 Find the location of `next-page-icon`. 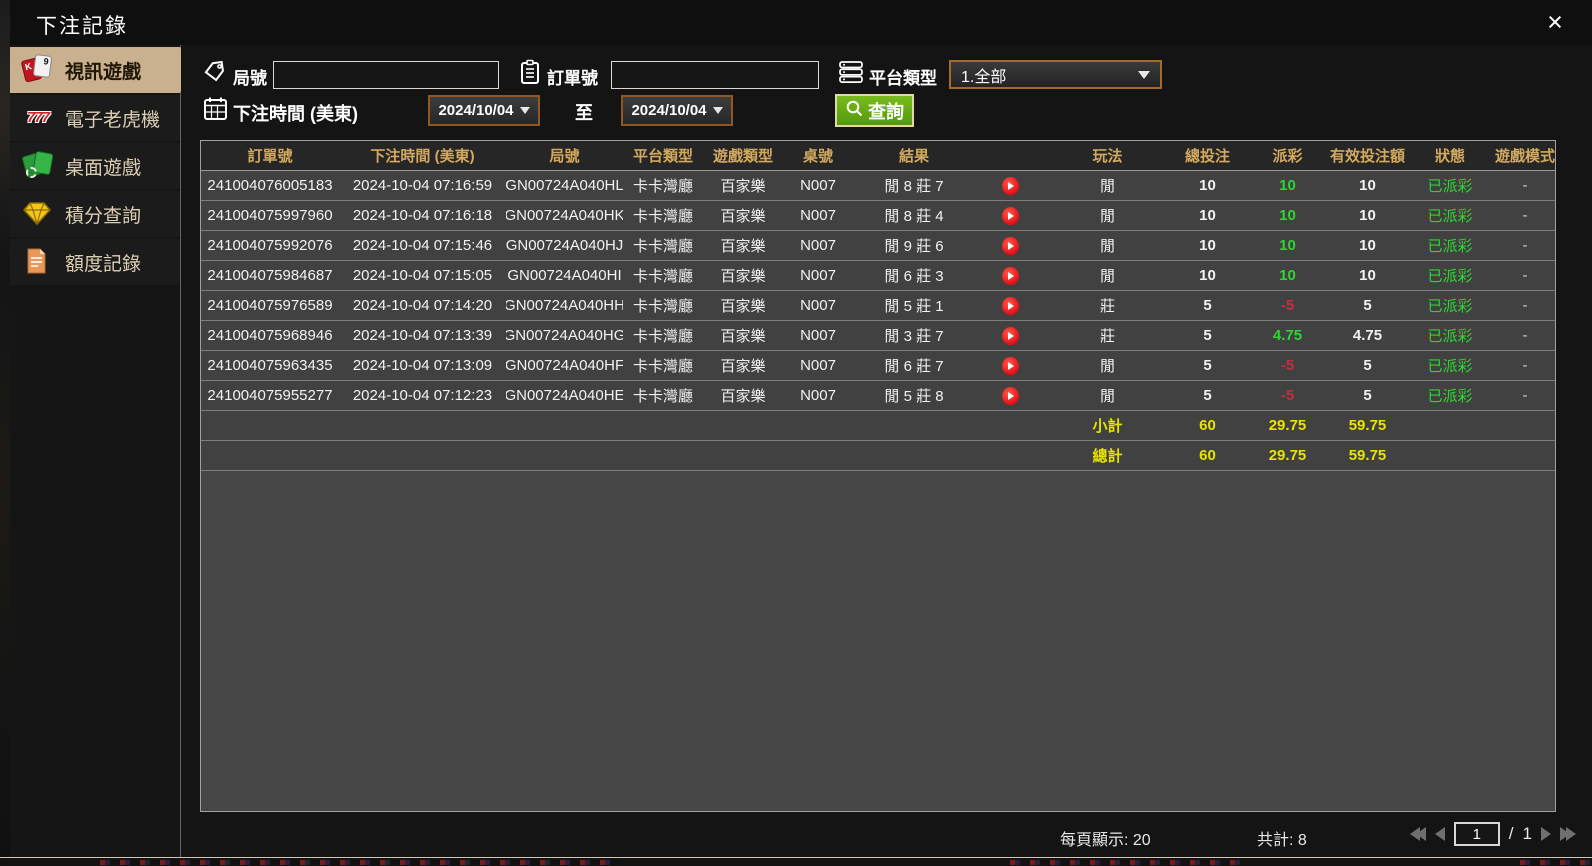

next-page-icon is located at coordinates (1546, 834).